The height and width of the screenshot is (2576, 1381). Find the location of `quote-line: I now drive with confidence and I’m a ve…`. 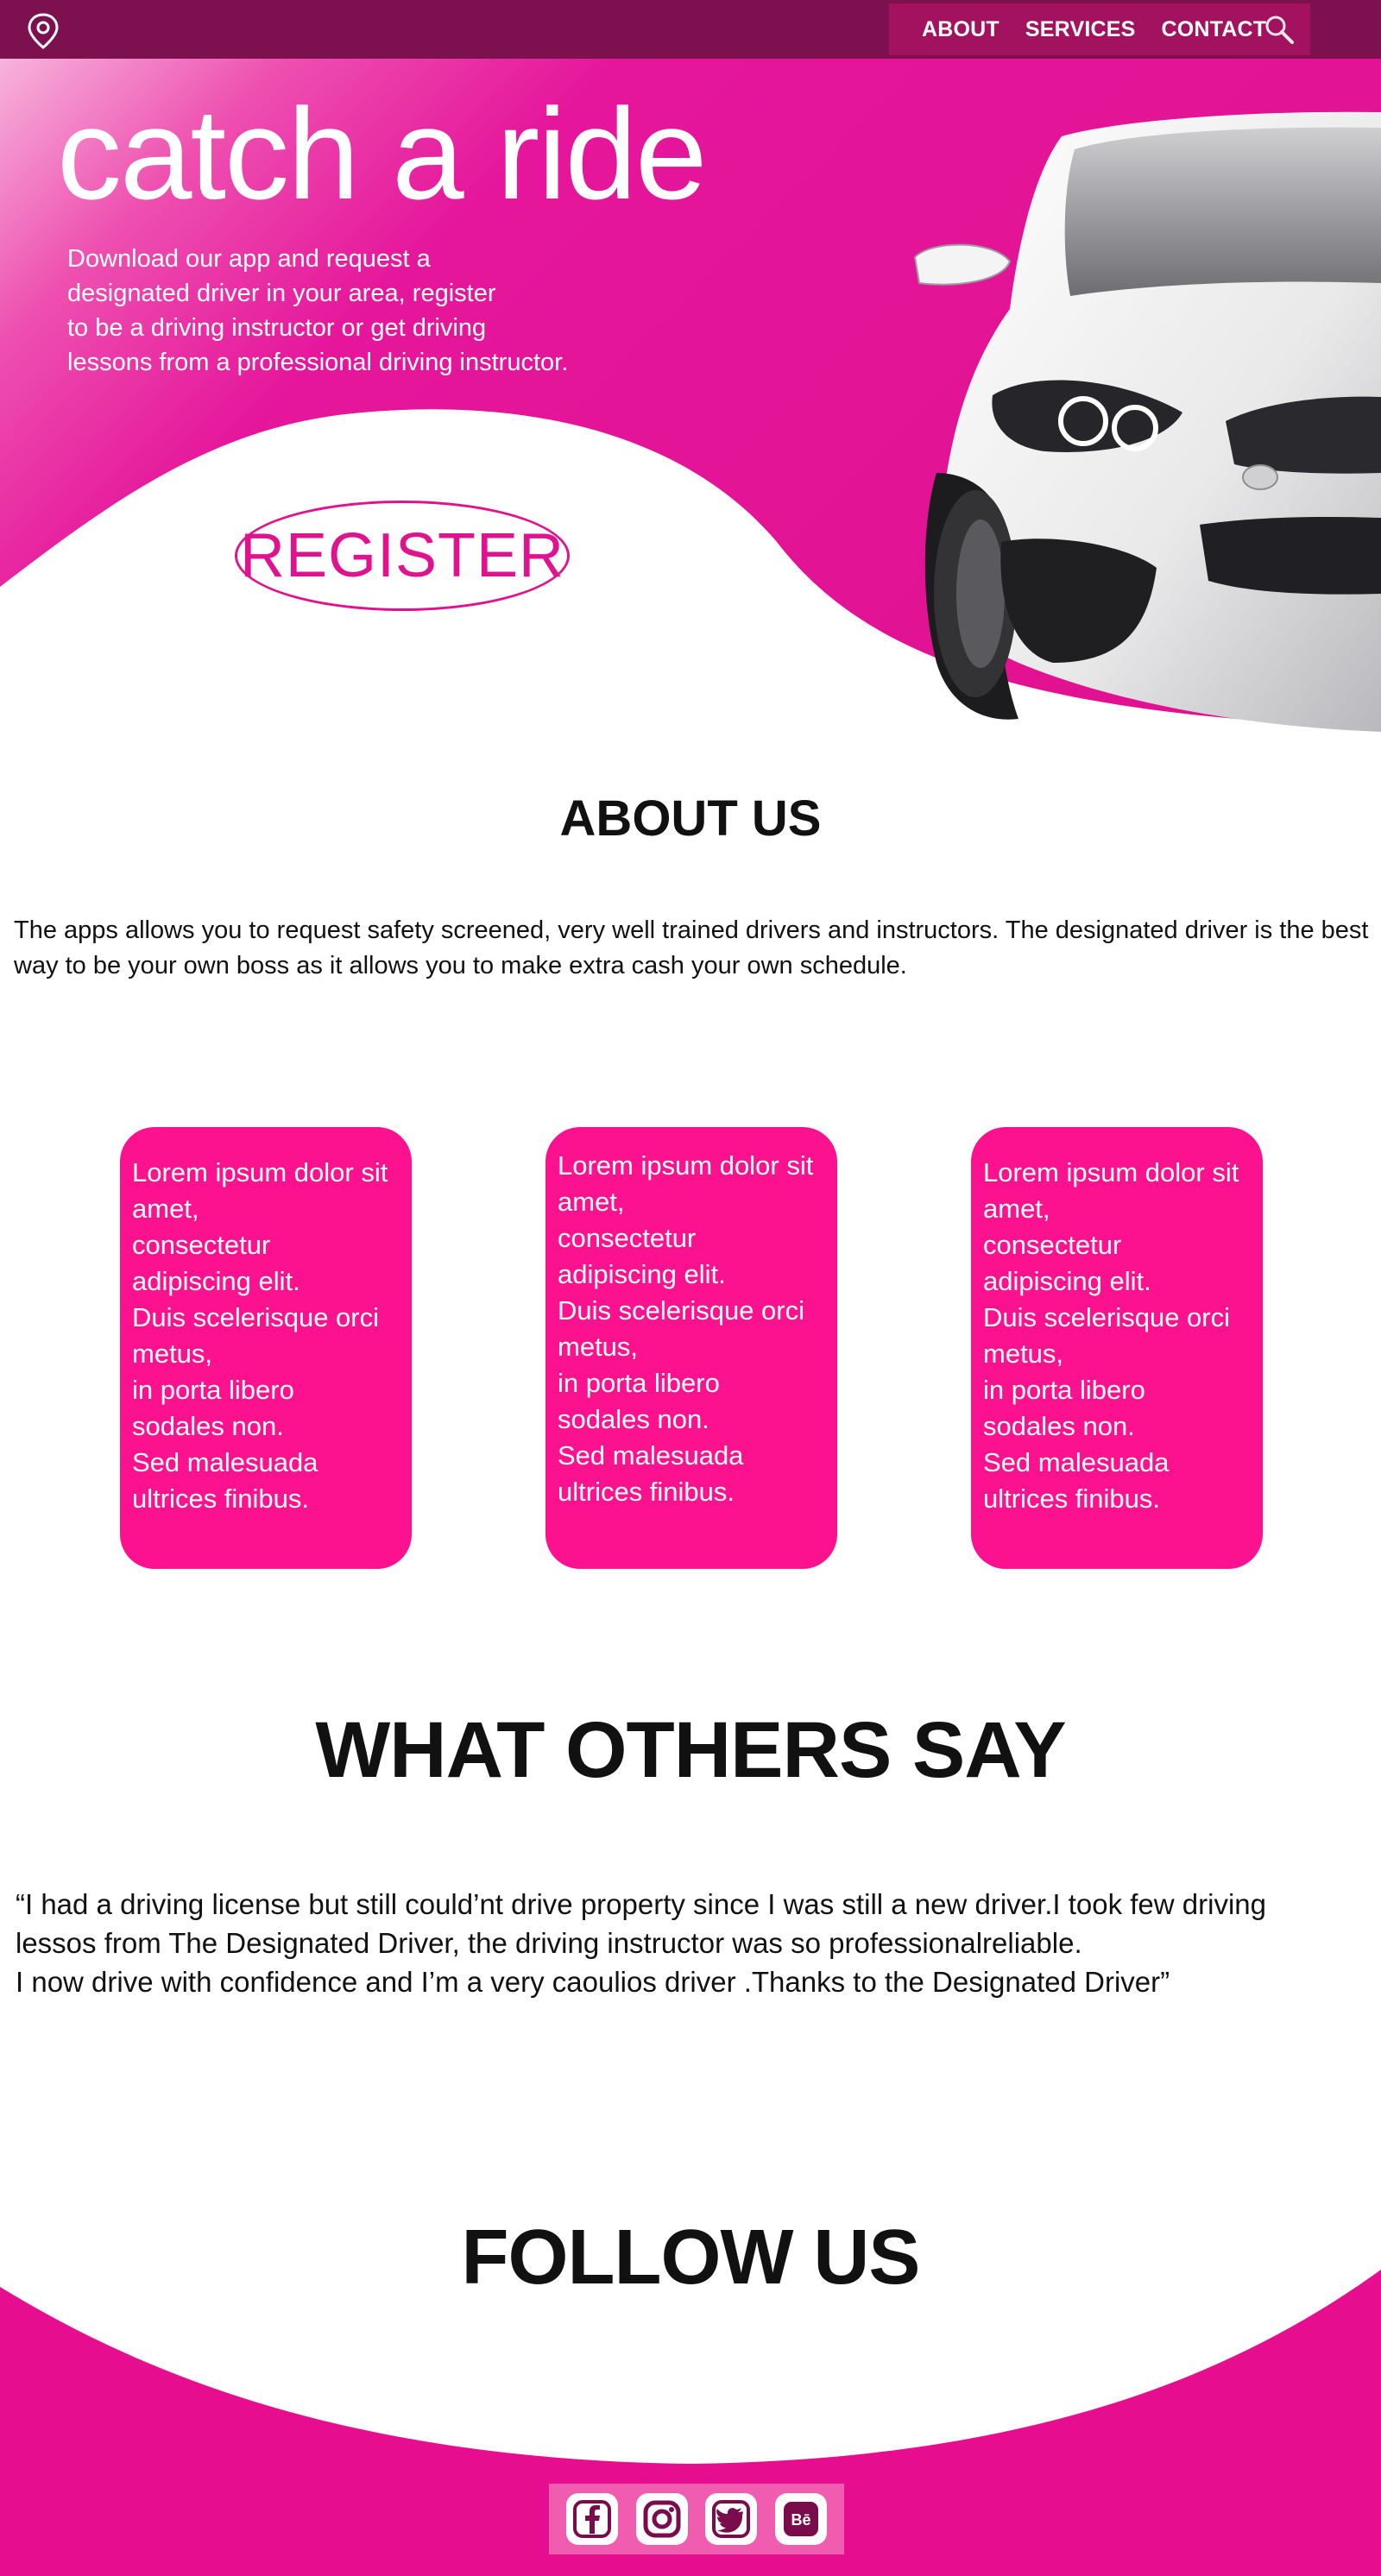

quote-line: I now drive with confidence and I’m a ve… is located at coordinates (593, 1982).